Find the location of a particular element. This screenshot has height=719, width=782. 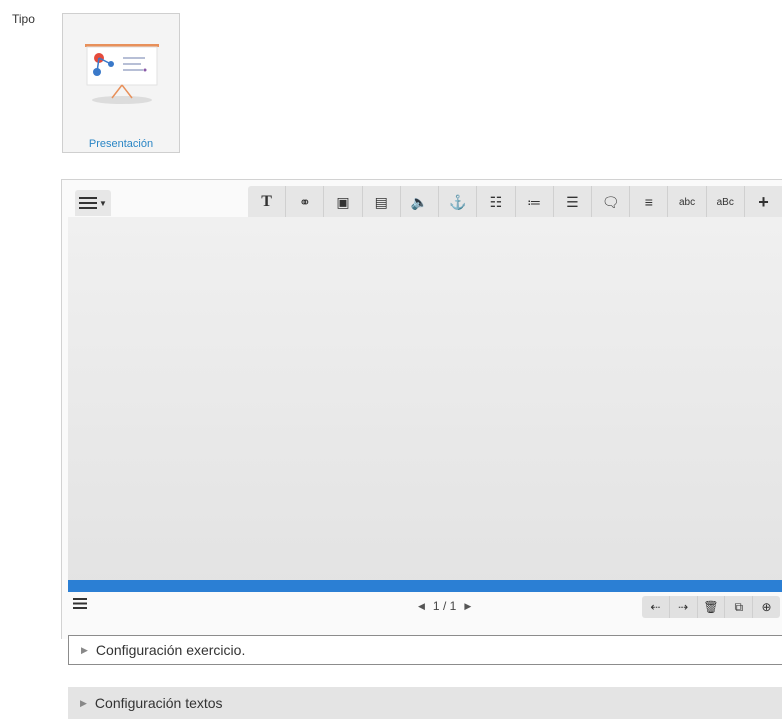

comment-icon: 🗨 is located at coordinates (611, 202).